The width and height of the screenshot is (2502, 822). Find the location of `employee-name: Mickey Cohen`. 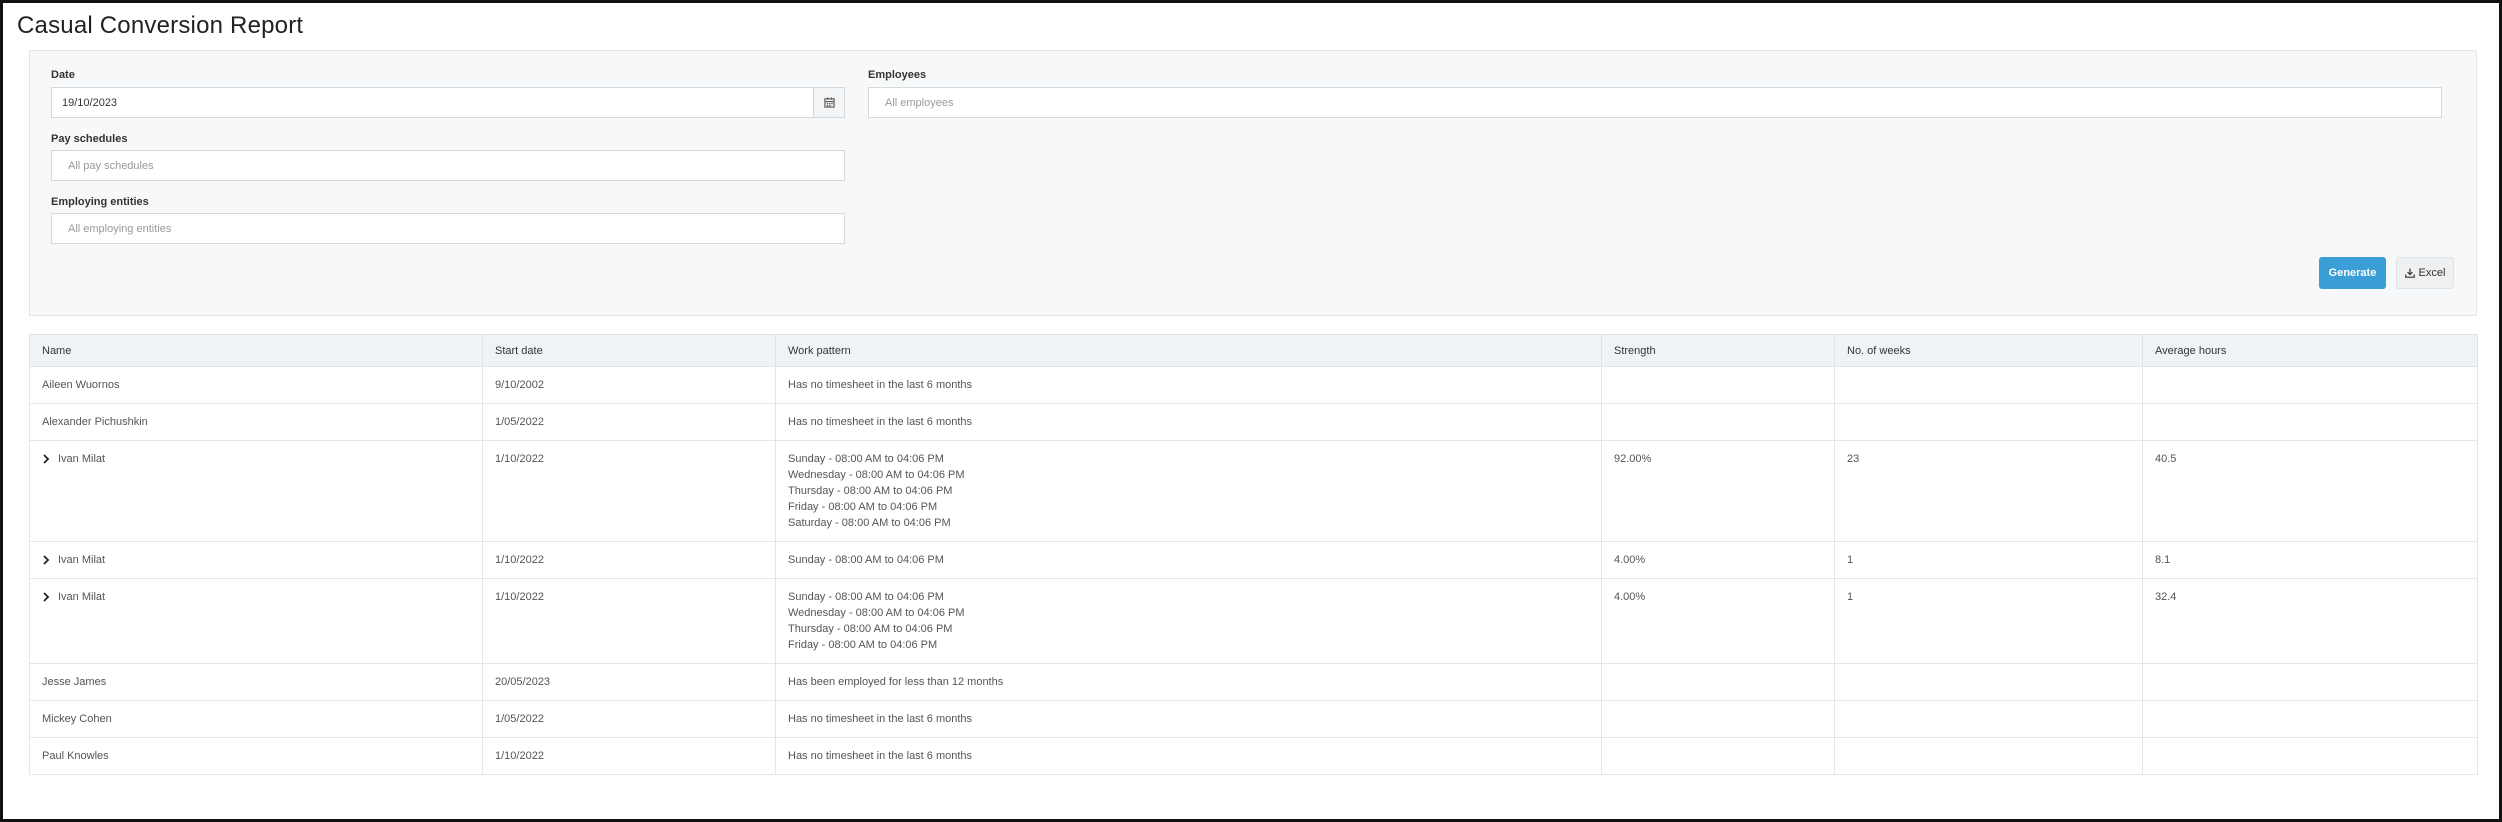

employee-name: Mickey Cohen is located at coordinates (77, 719).